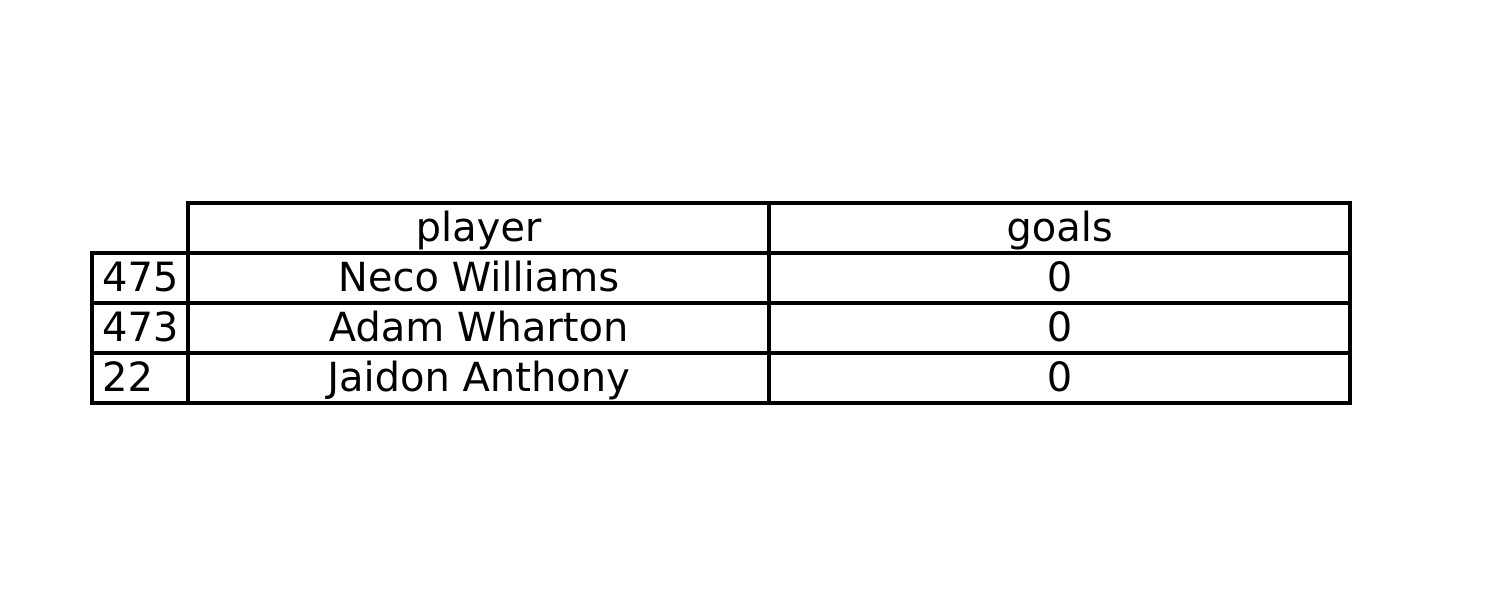  I want to click on cell-player: Neco Williams, so click(478, 278).